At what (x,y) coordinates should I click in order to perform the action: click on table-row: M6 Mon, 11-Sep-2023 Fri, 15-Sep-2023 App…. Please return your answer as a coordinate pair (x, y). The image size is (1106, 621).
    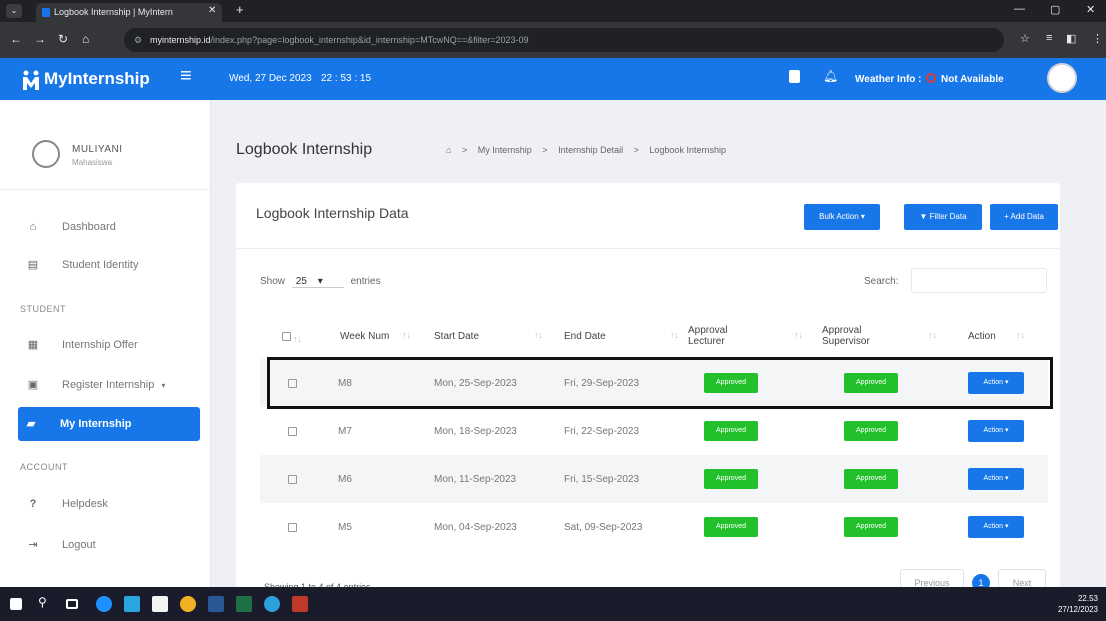
    Looking at the image, I should click on (654, 479).